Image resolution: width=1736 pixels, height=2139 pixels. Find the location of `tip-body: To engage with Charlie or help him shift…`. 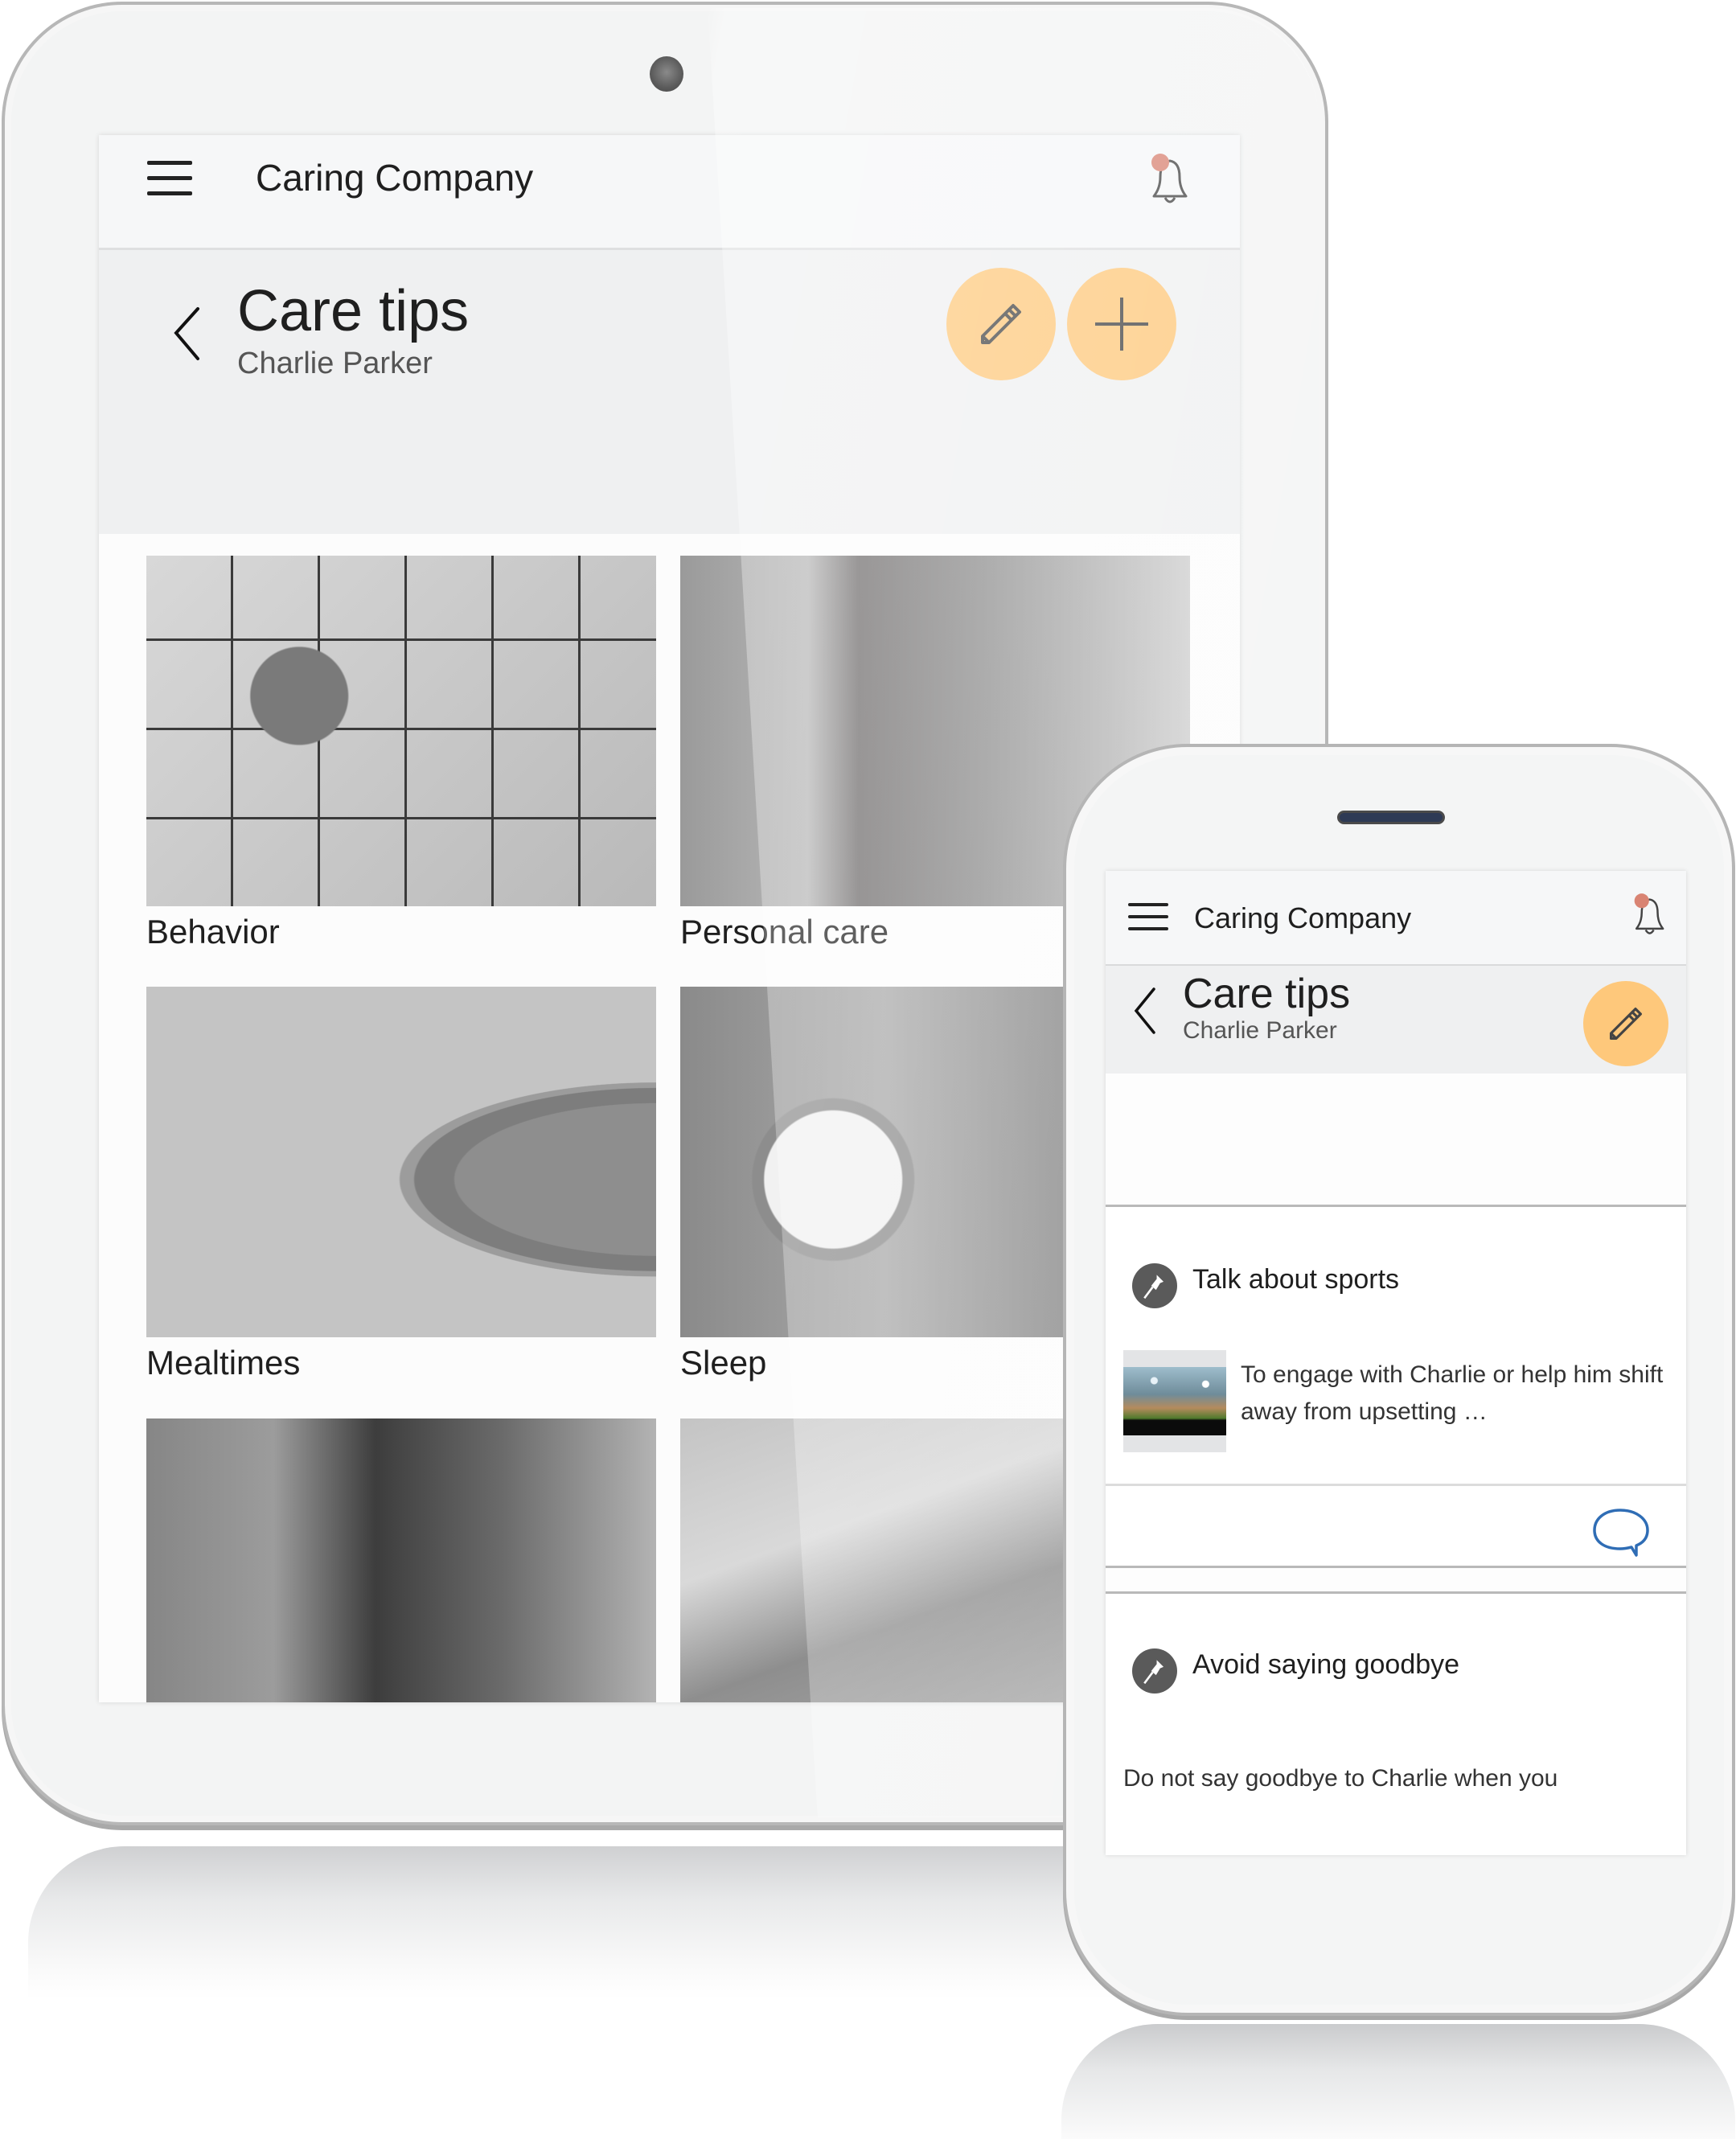

tip-body: To engage with Charlie or help him shift… is located at coordinates (1452, 1393).